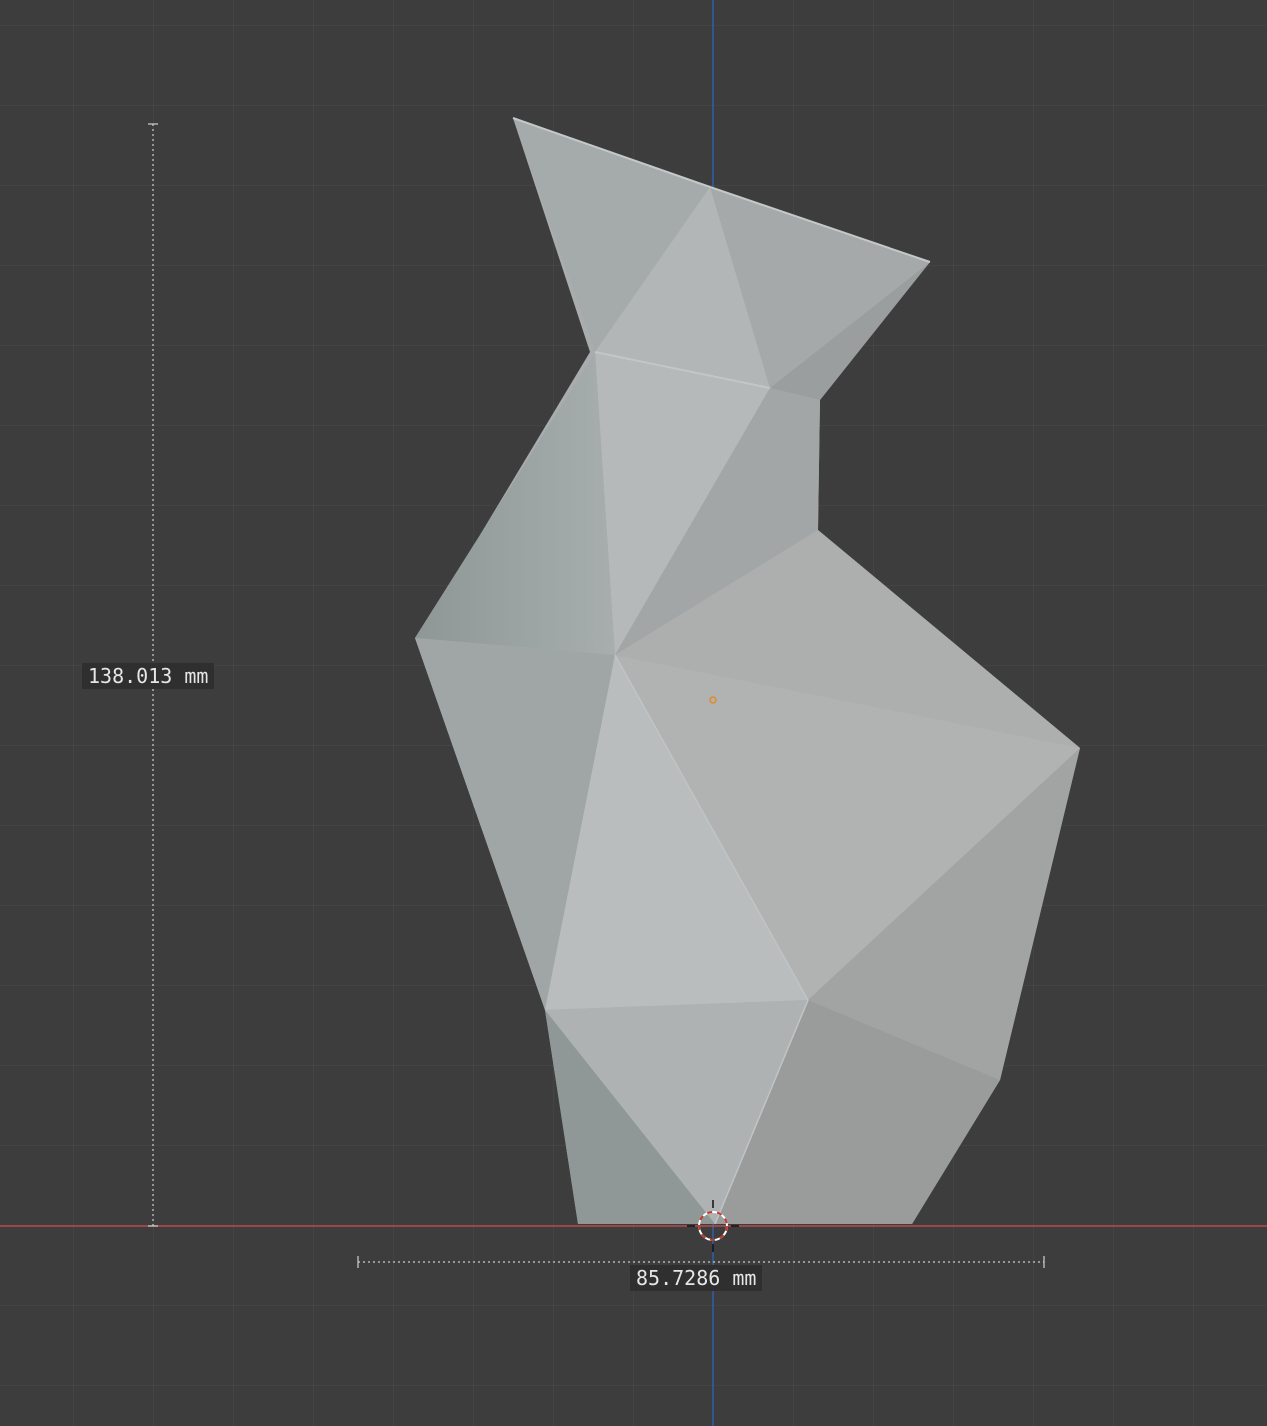 This screenshot has height=1426, width=1267. Describe the element at coordinates (696, 1278) in the screenshot. I see `width-measurement-label: 85.7286 mm` at that location.